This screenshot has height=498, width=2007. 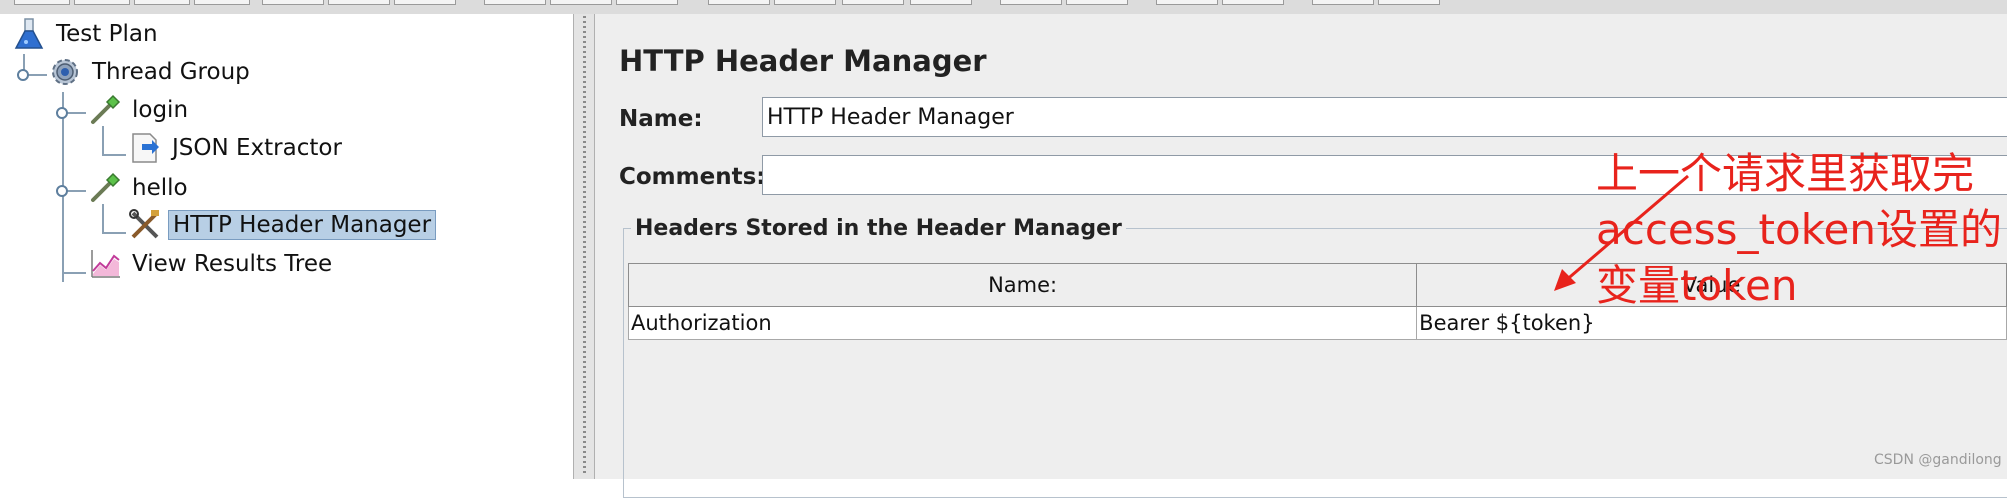 What do you see at coordinates (692, 177) in the screenshot?
I see `comments-label: Comments:` at bounding box center [692, 177].